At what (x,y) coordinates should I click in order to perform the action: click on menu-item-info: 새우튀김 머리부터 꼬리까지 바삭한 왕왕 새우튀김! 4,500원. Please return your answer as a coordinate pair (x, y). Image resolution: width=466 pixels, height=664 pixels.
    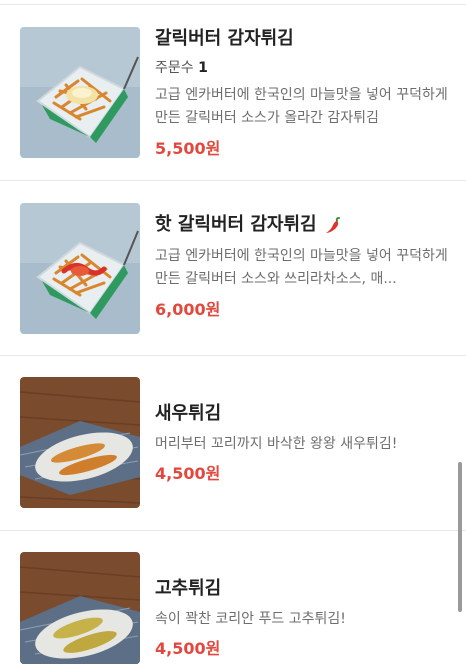
    Looking at the image, I should click on (302, 443).